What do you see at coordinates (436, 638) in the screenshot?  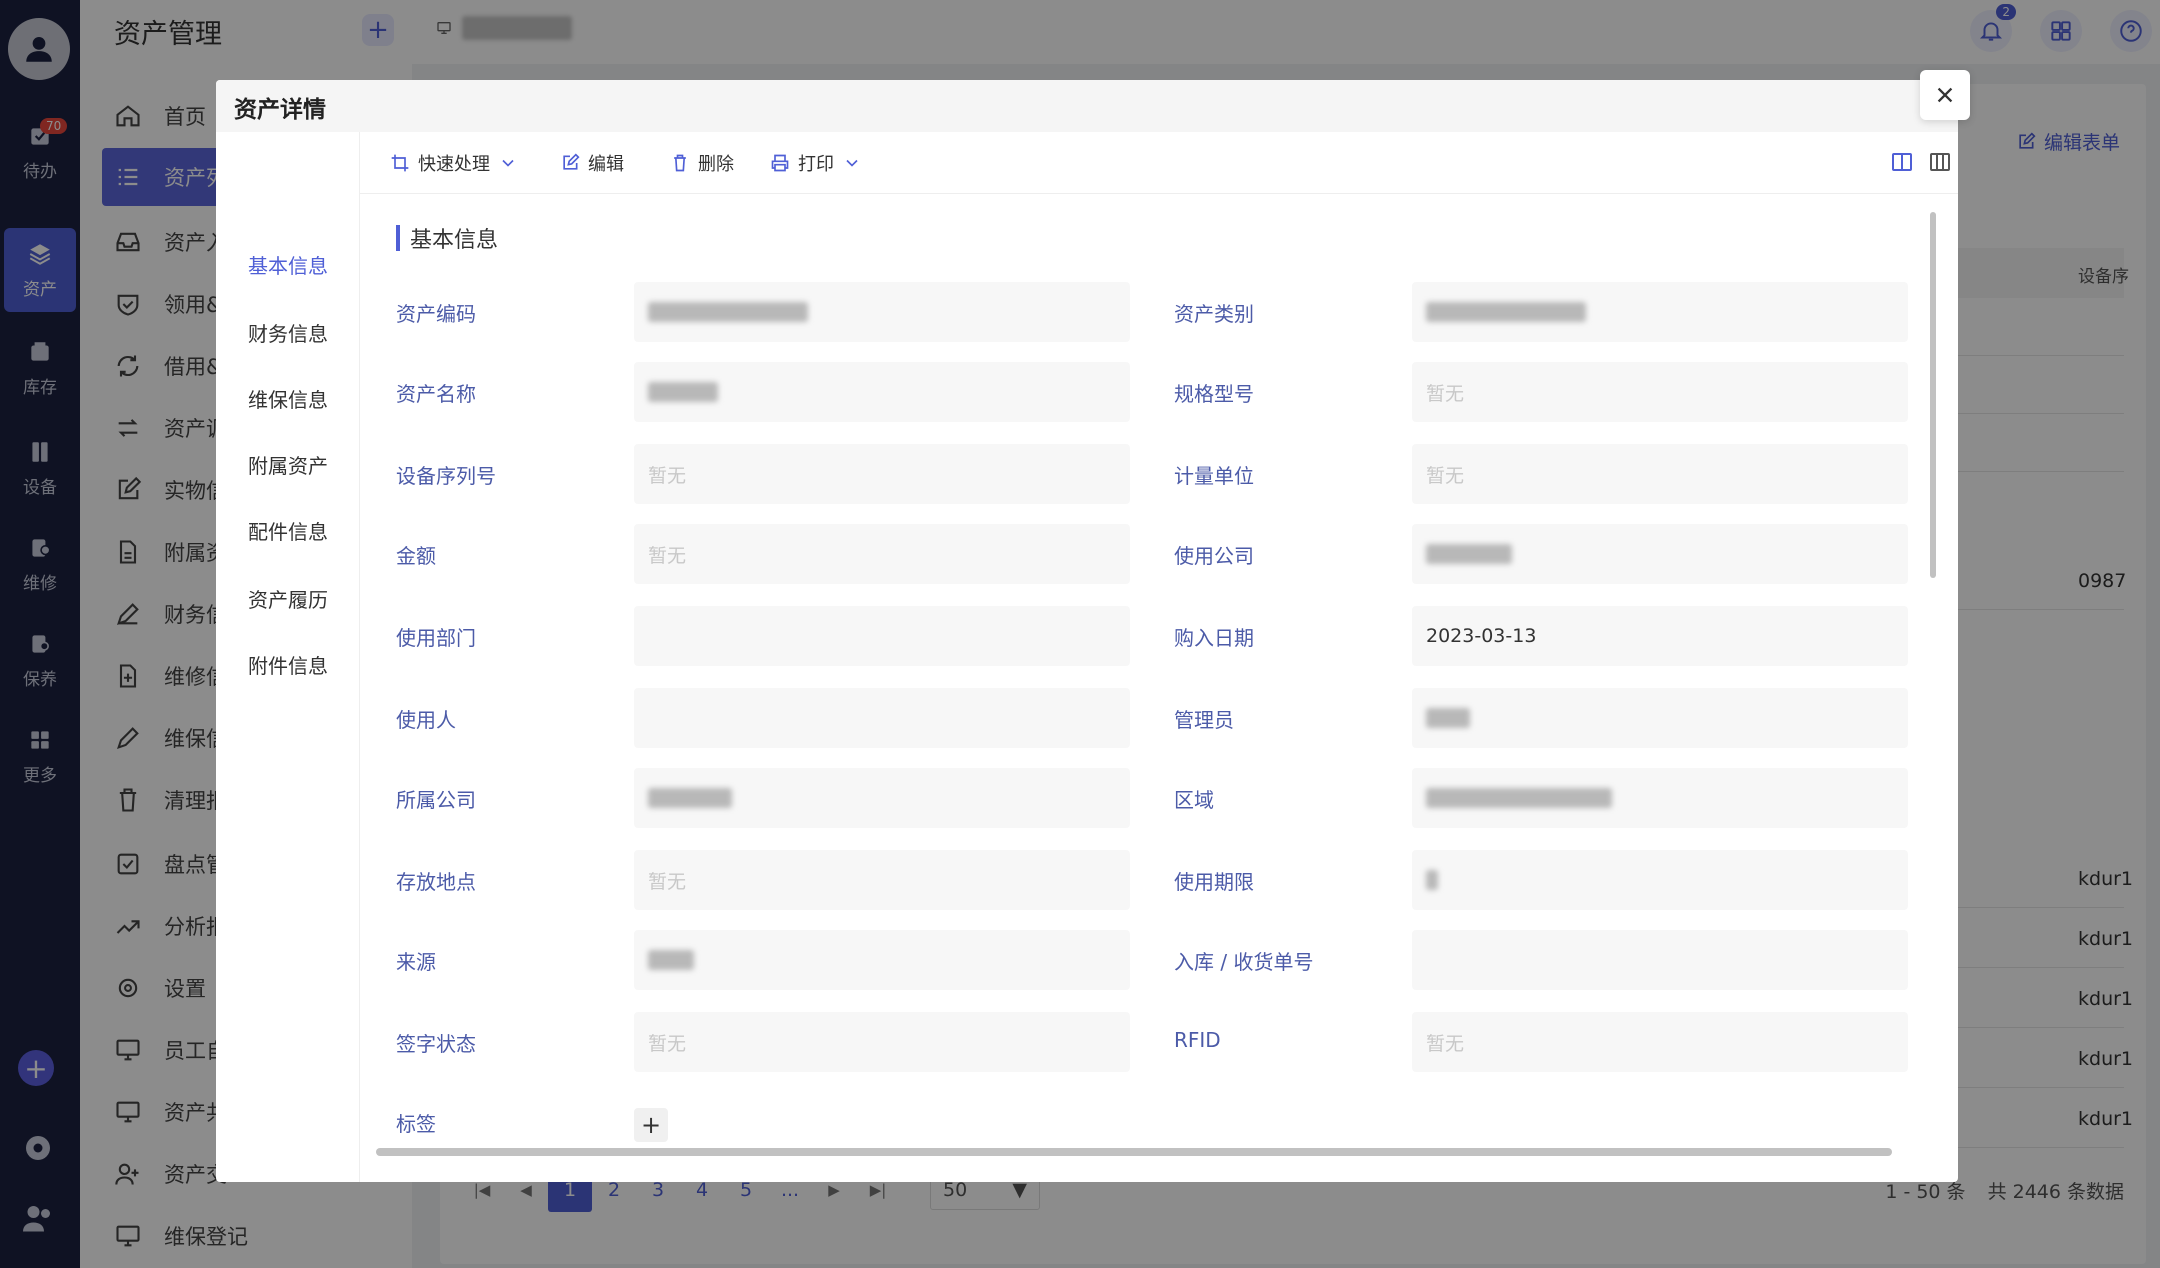 I see `field-label: 使用部门` at bounding box center [436, 638].